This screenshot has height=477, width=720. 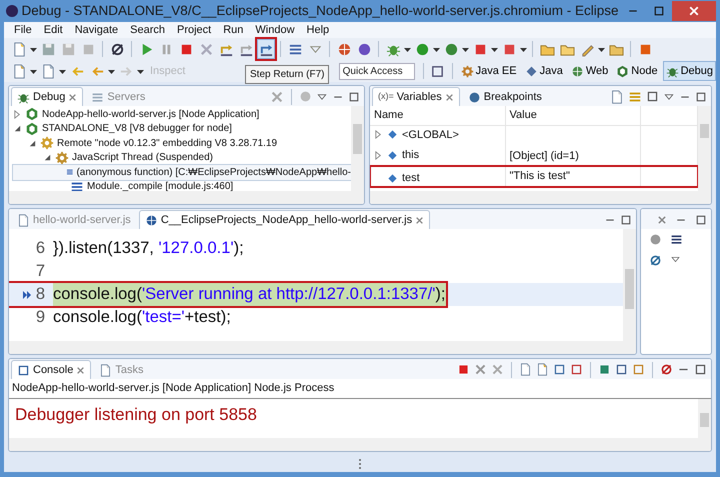 I want to click on menu-item: Window, so click(x=275, y=30).